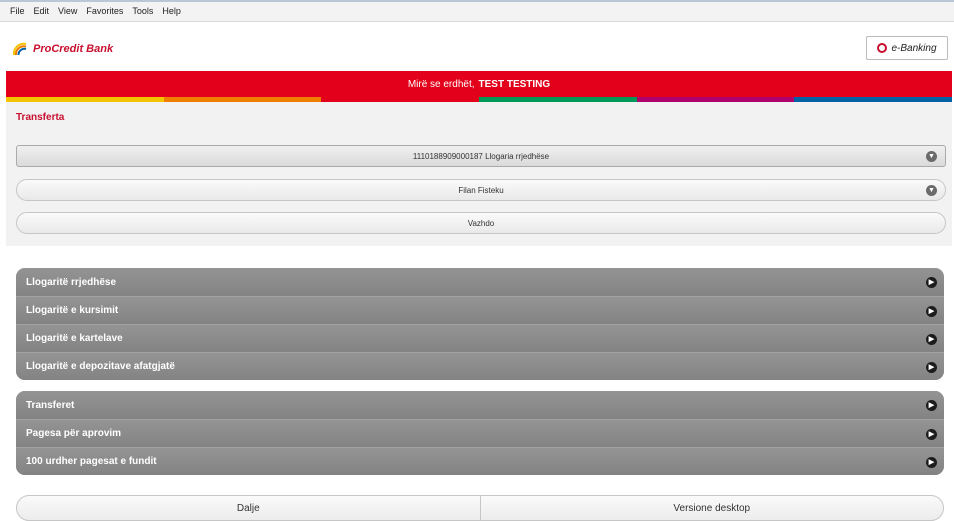  What do you see at coordinates (74, 433) in the screenshot?
I see `menu-item-label: Pagesa për aprovim` at bounding box center [74, 433].